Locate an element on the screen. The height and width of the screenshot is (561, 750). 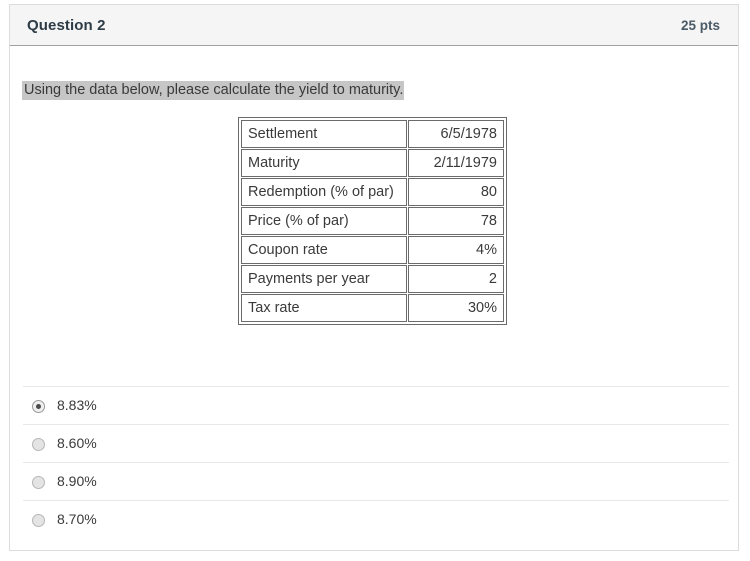
table-cell-value: 78 is located at coordinates (456, 221).